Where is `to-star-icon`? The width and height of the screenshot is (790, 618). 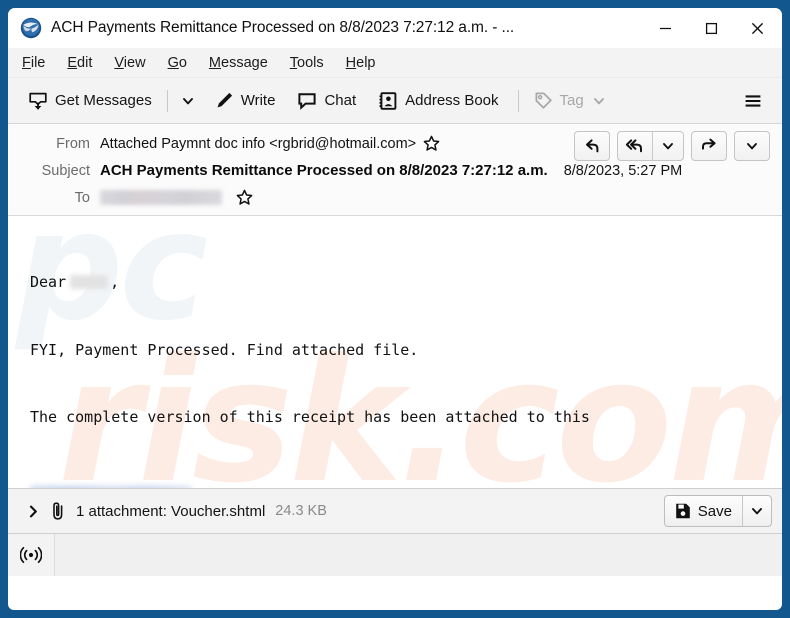
to-star-icon is located at coordinates (244, 197).